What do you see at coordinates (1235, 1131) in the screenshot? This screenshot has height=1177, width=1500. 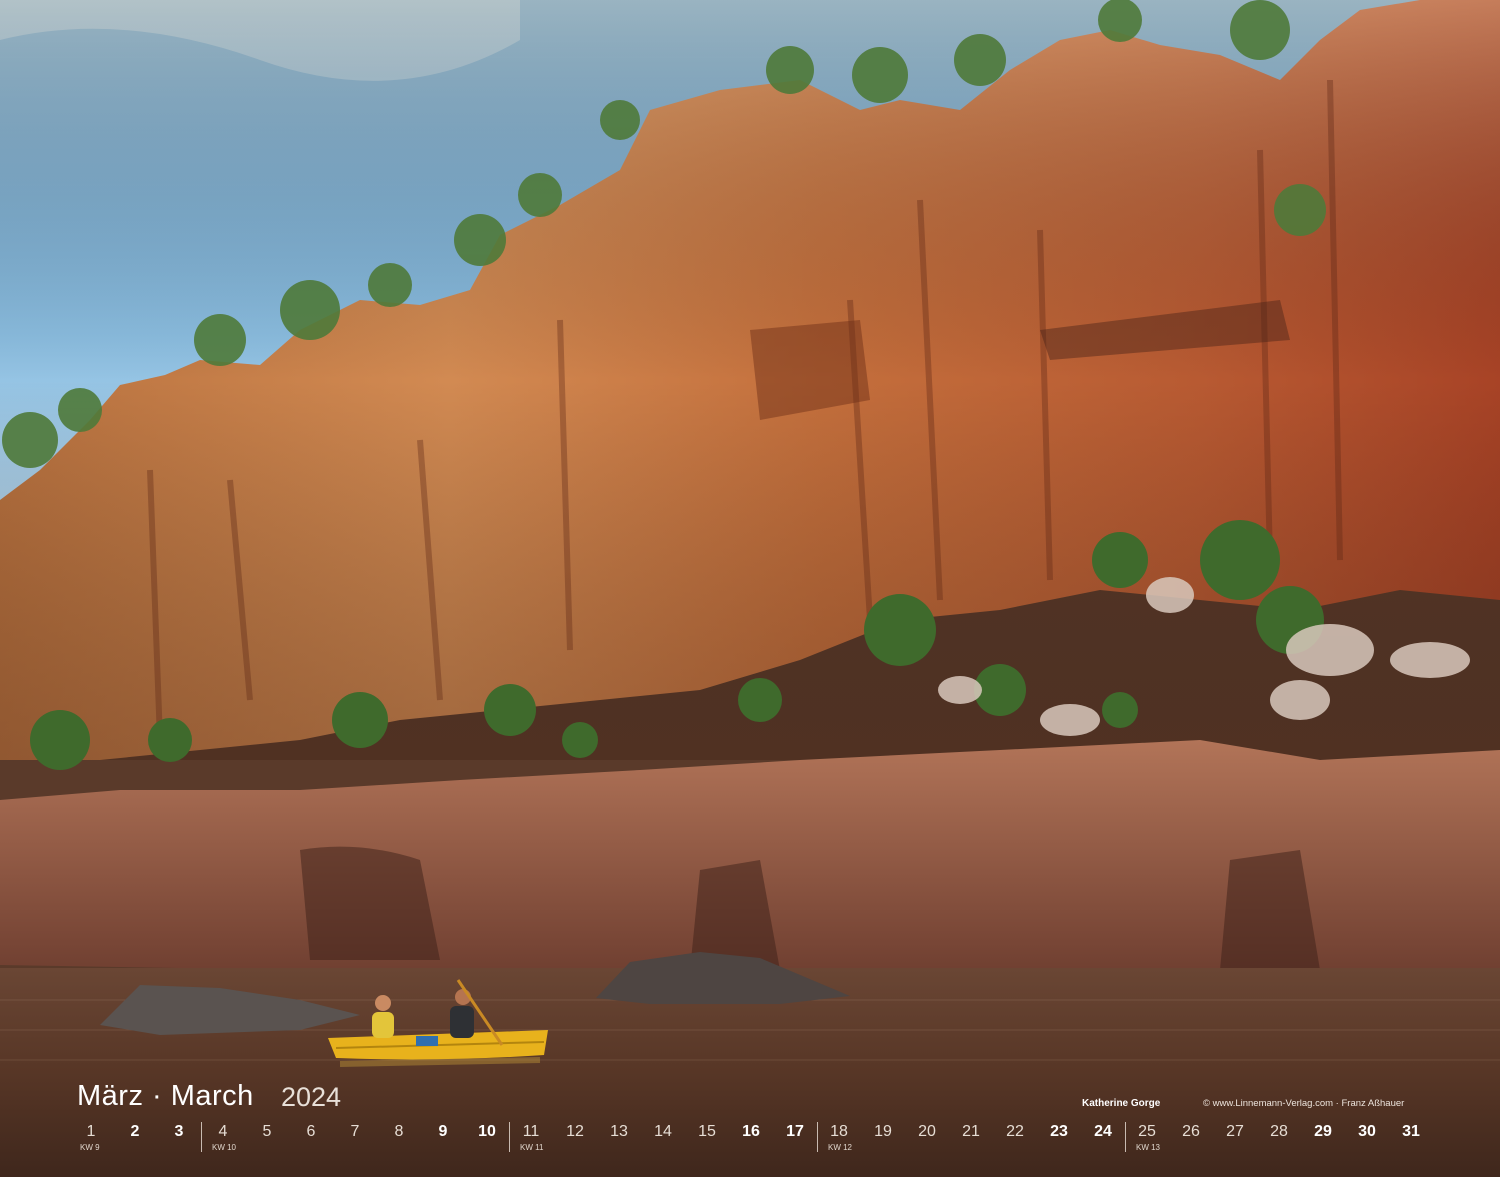 I see `calendar-day: 27` at bounding box center [1235, 1131].